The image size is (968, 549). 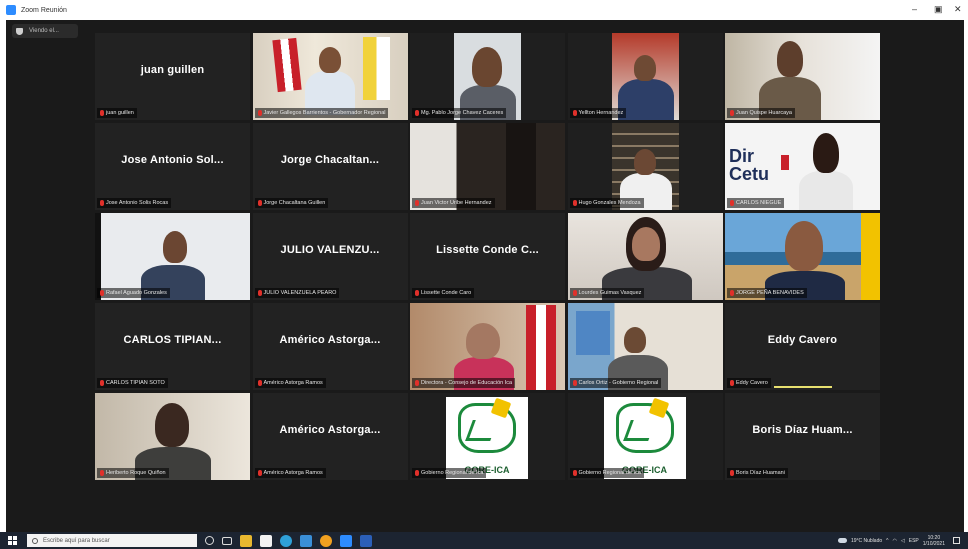 What do you see at coordinates (366, 540) in the screenshot?
I see `word-icon` at bounding box center [366, 540].